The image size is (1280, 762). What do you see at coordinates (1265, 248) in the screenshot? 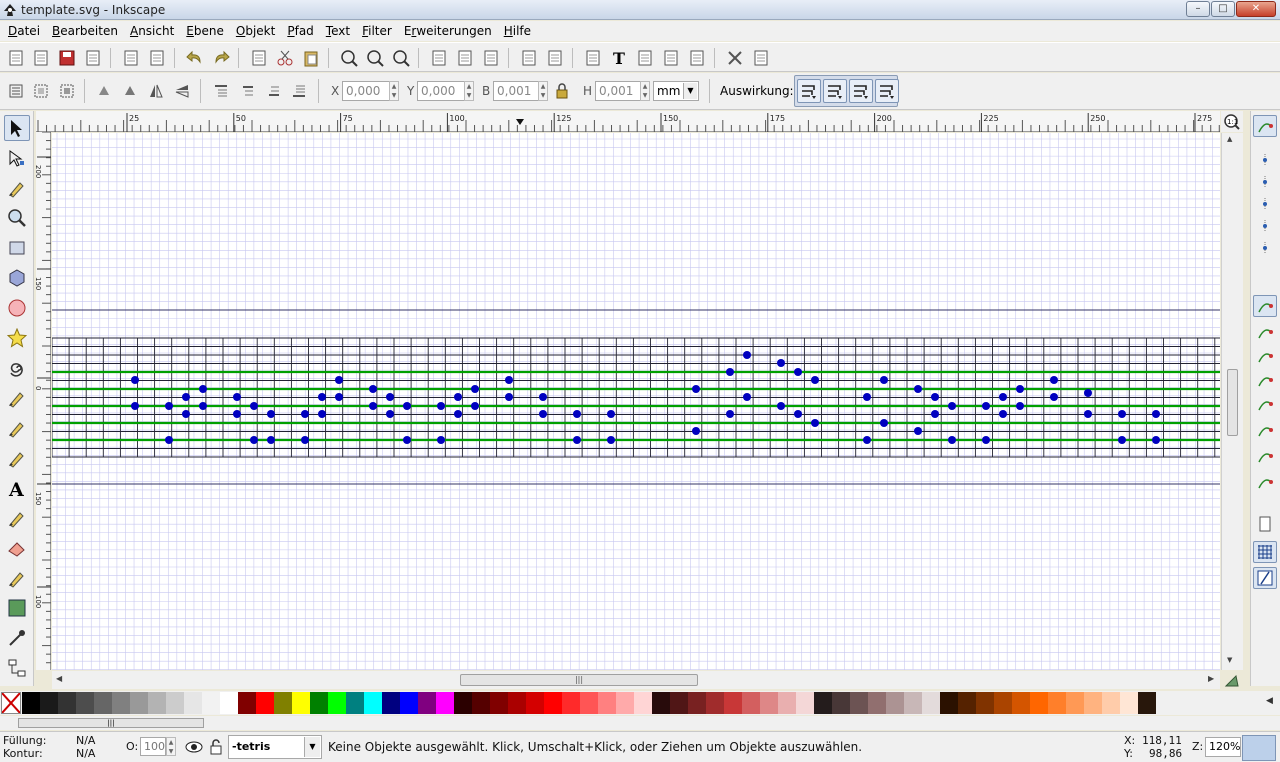
I see `snap-bbox-center-icon` at bounding box center [1265, 248].